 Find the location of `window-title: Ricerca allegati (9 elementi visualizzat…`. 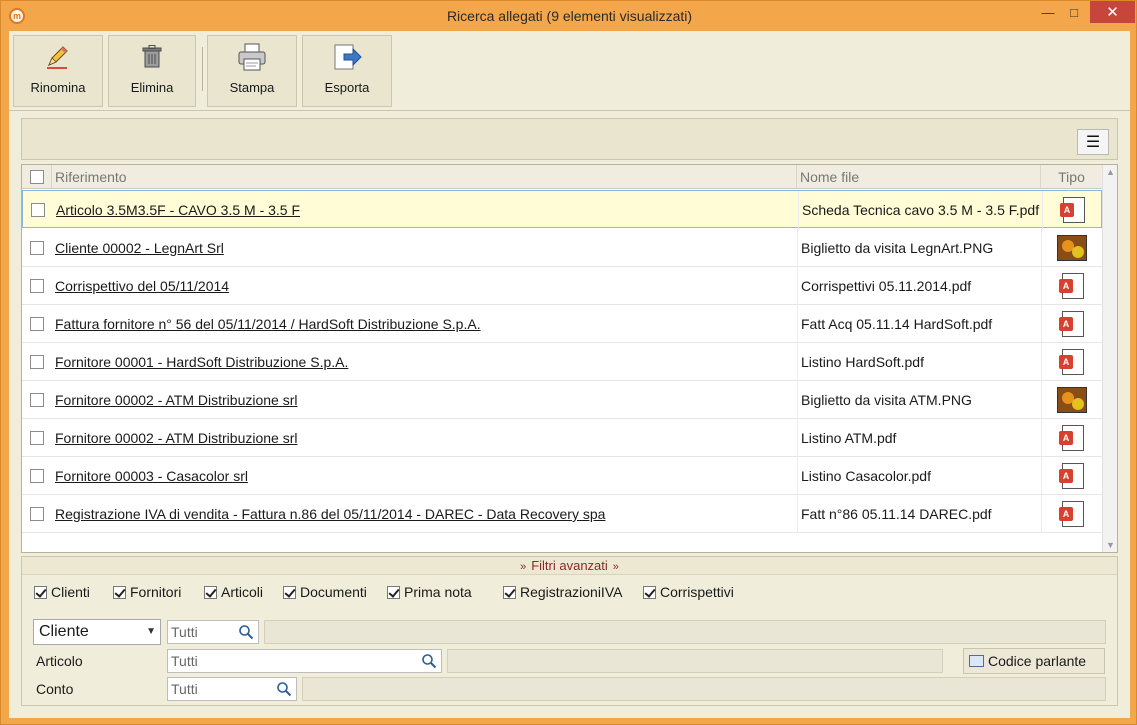

window-title: Ricerca allegati (9 elementi visualizzat… is located at coordinates (569, 16).